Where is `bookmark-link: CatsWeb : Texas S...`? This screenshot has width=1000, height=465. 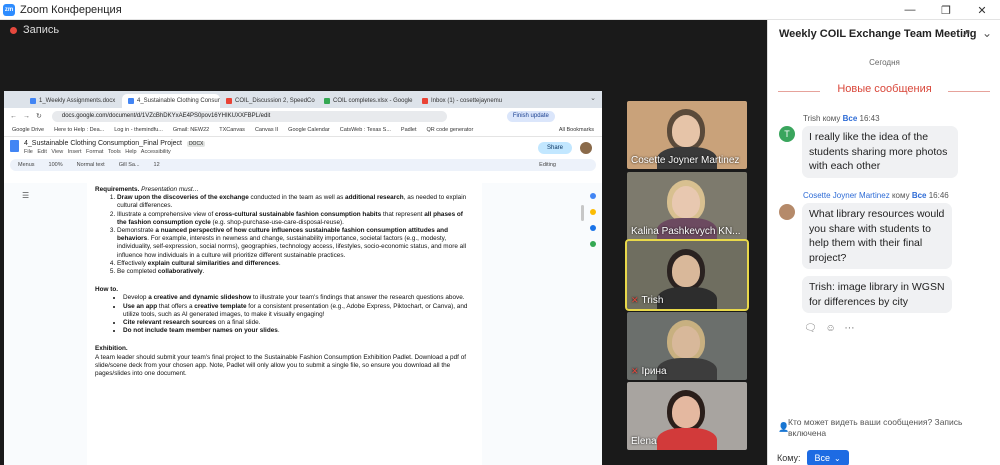
bookmark-link: CatsWeb : Texas S... is located at coordinates (365, 130).